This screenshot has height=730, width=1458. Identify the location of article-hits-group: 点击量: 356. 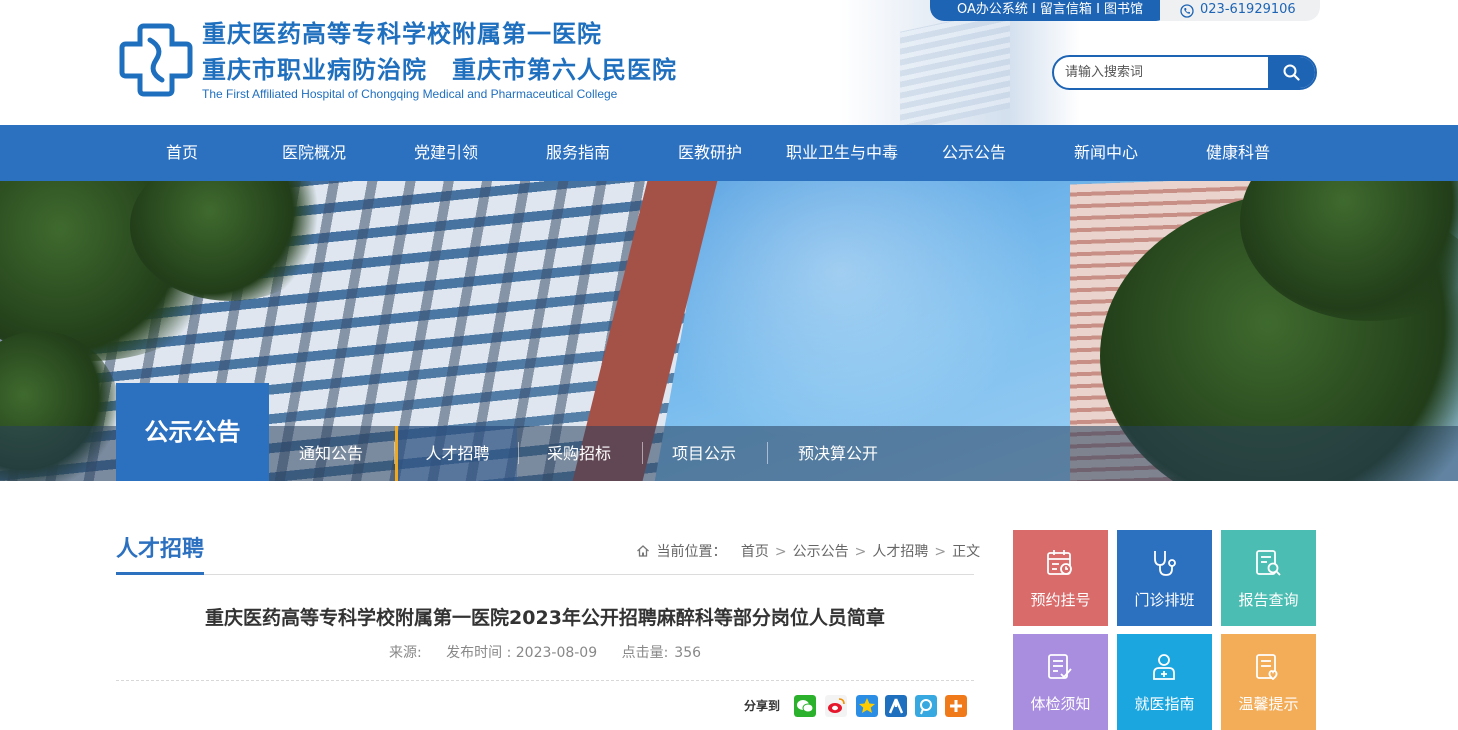
(661, 653).